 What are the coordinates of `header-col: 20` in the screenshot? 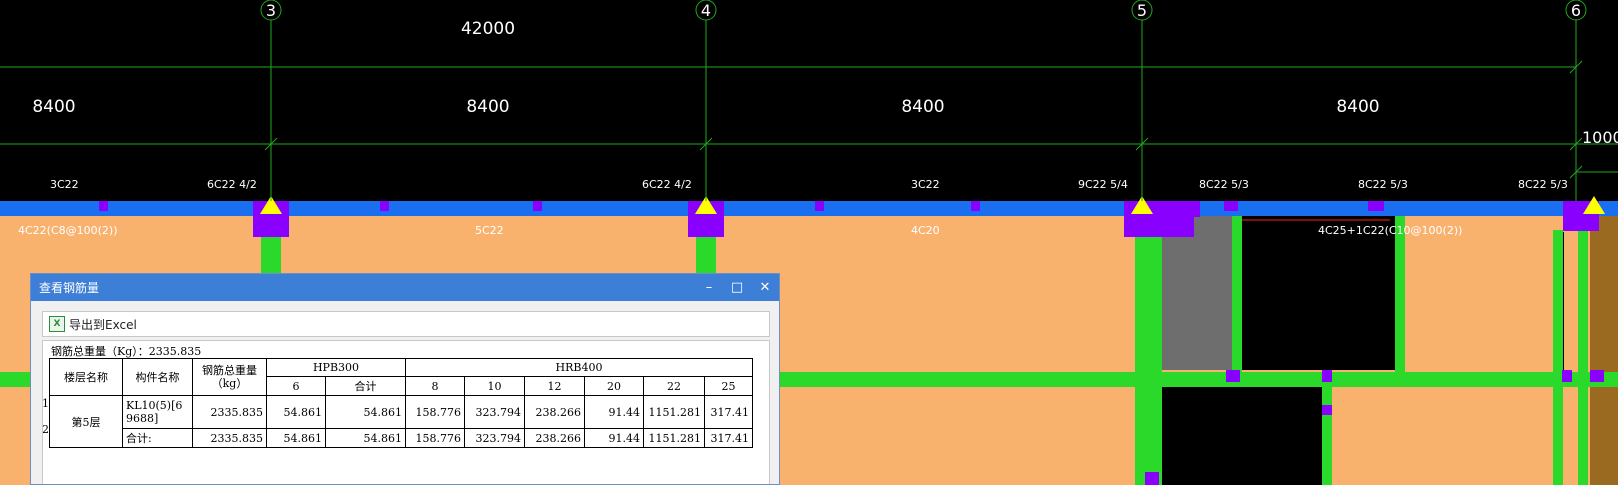 It's located at (614, 386).